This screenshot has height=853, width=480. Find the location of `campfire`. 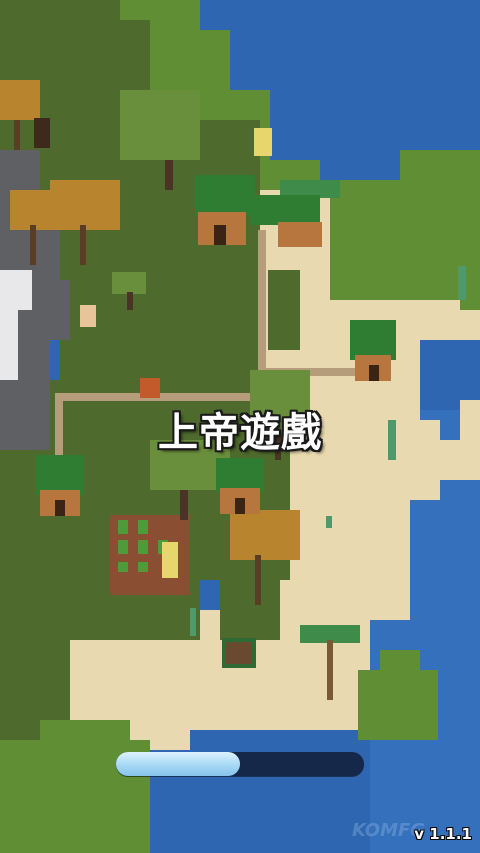

campfire is located at coordinates (150, 388).